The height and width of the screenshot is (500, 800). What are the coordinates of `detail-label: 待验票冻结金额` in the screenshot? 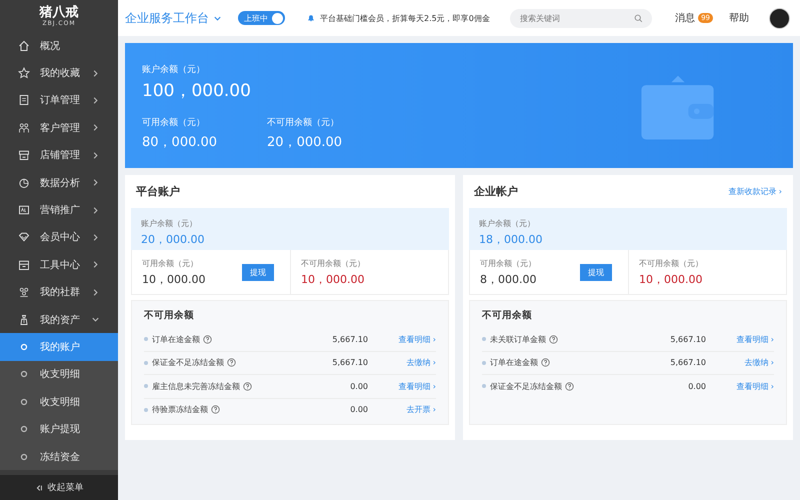 It's located at (180, 410).